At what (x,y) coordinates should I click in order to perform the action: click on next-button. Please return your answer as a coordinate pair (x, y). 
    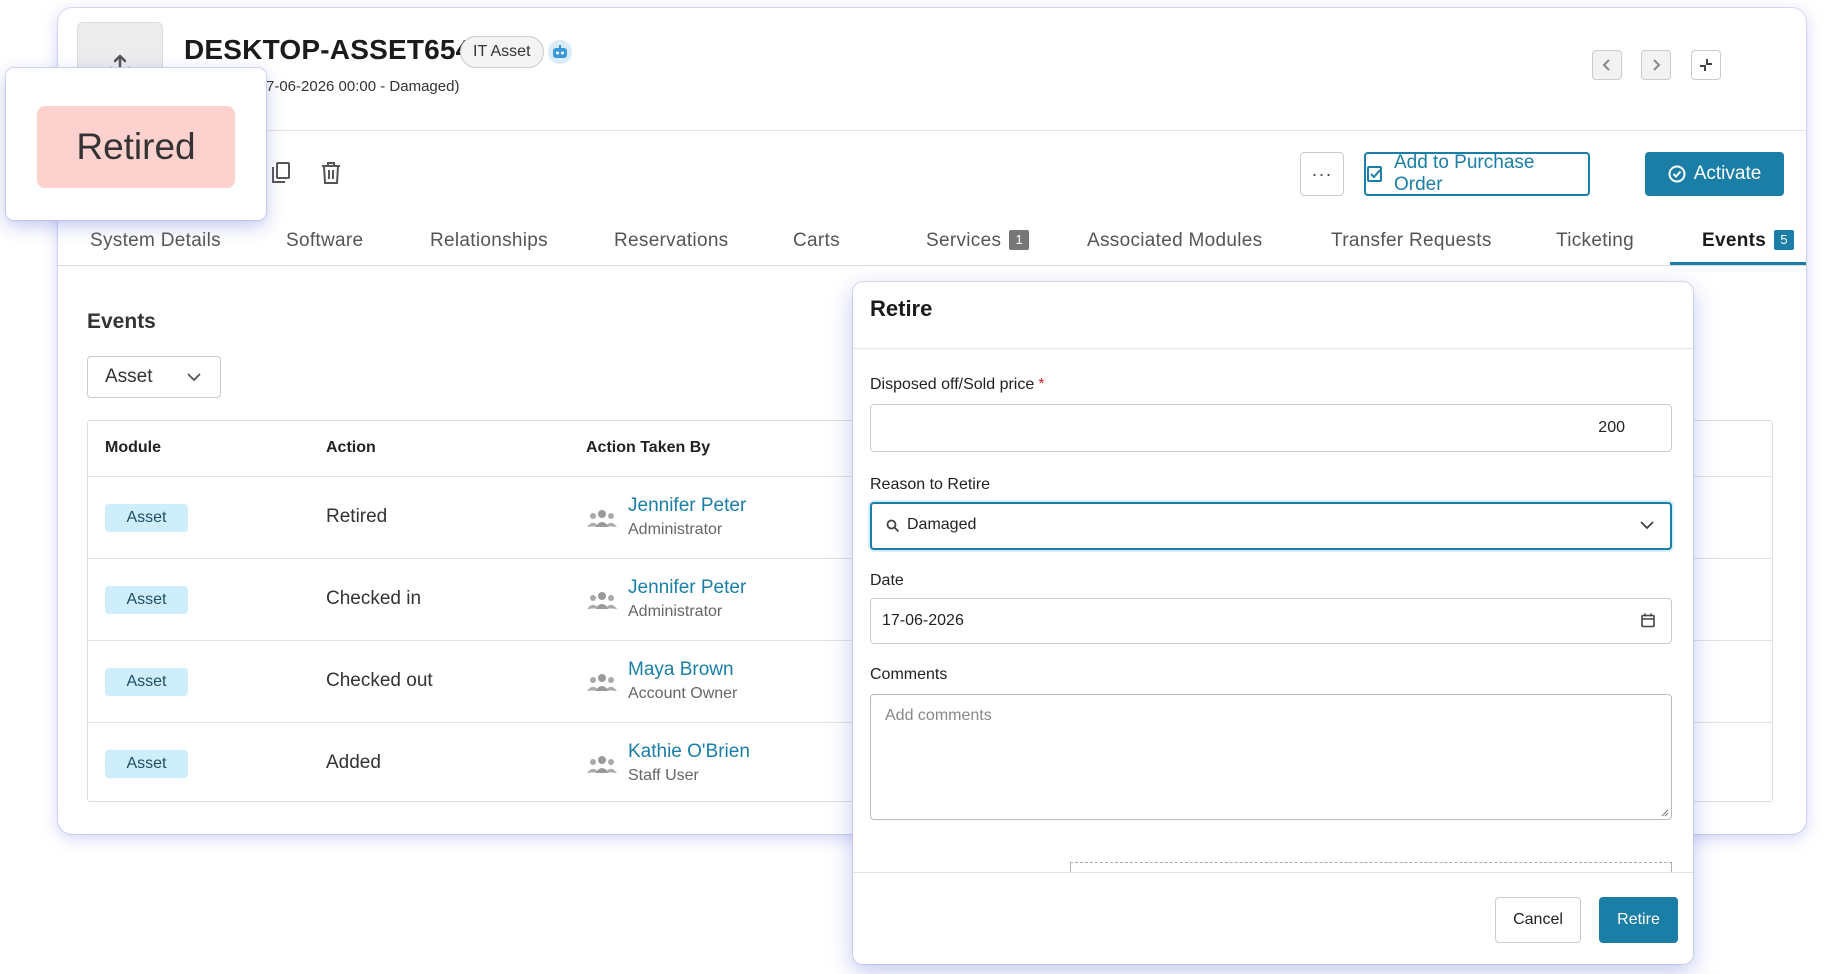
    Looking at the image, I should click on (1656, 65).